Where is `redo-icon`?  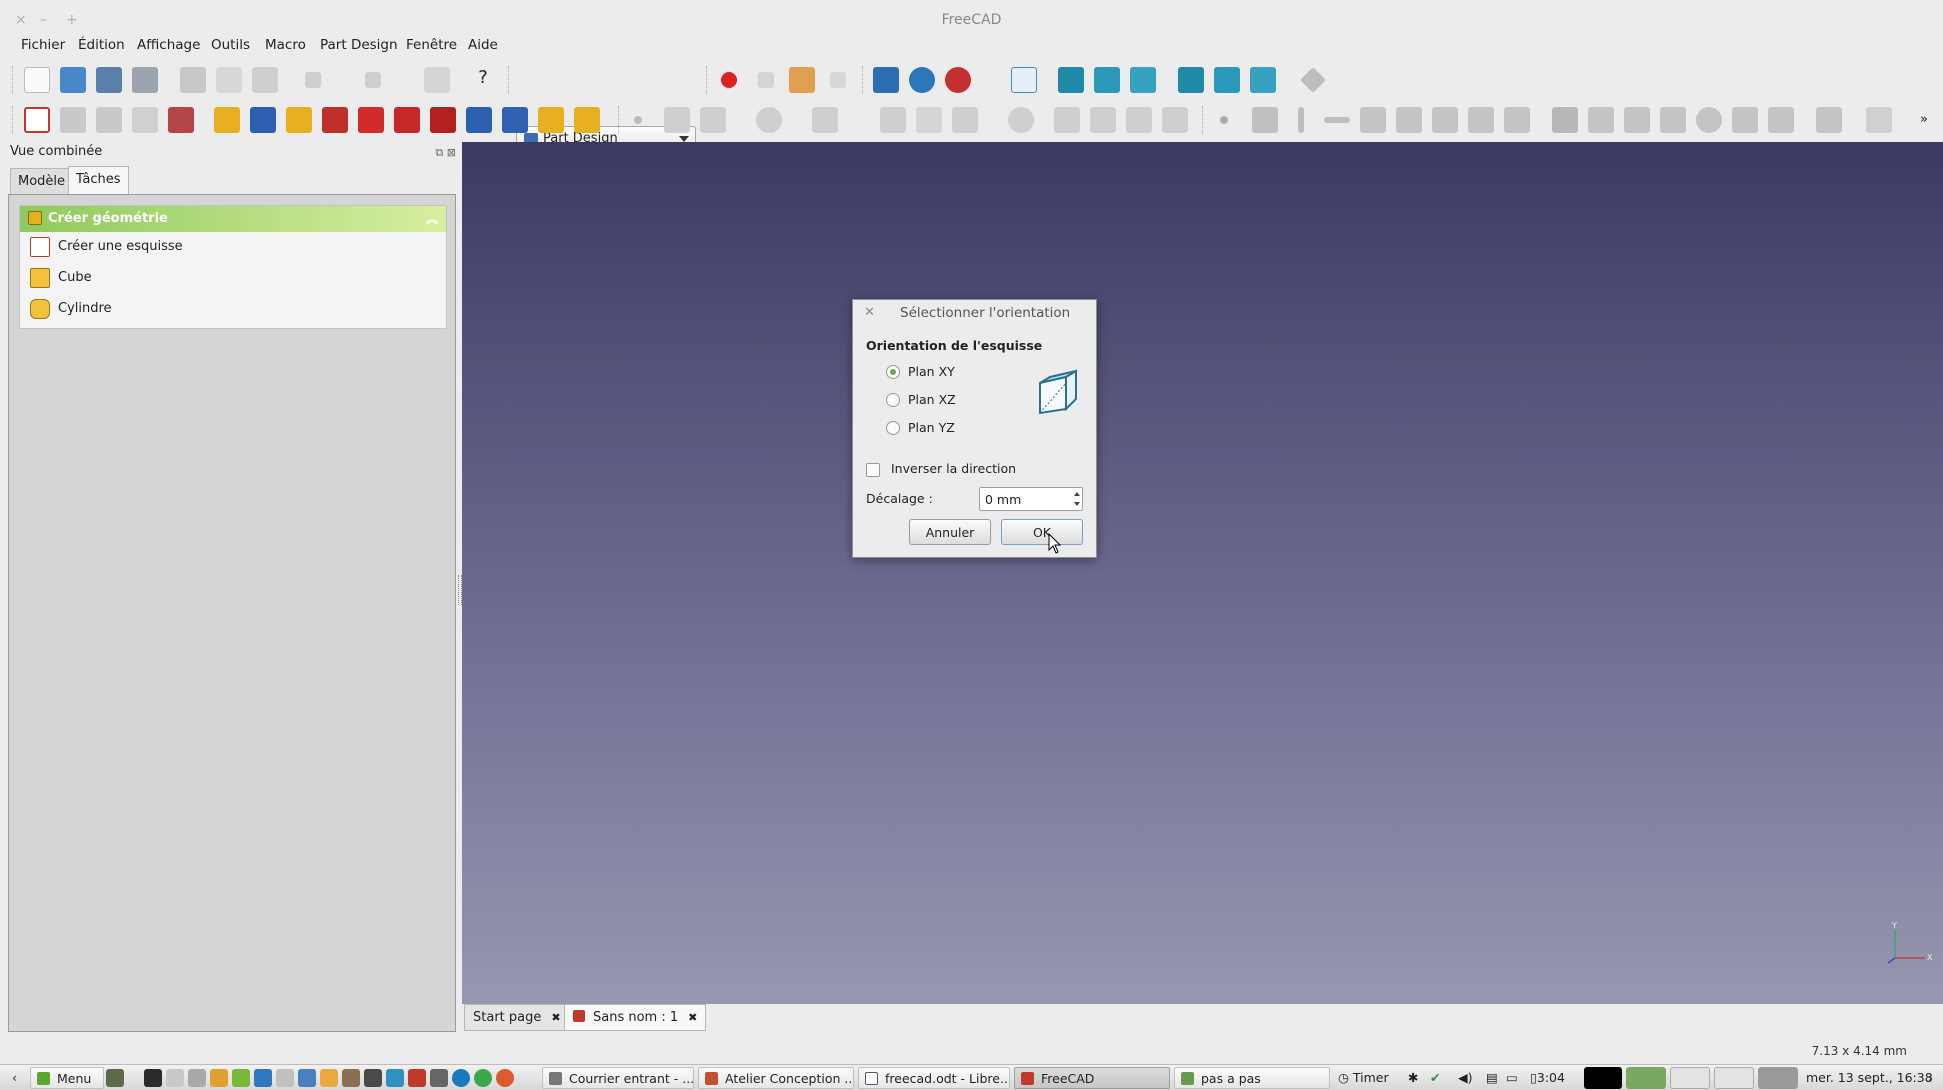
redo-icon is located at coordinates (373, 80).